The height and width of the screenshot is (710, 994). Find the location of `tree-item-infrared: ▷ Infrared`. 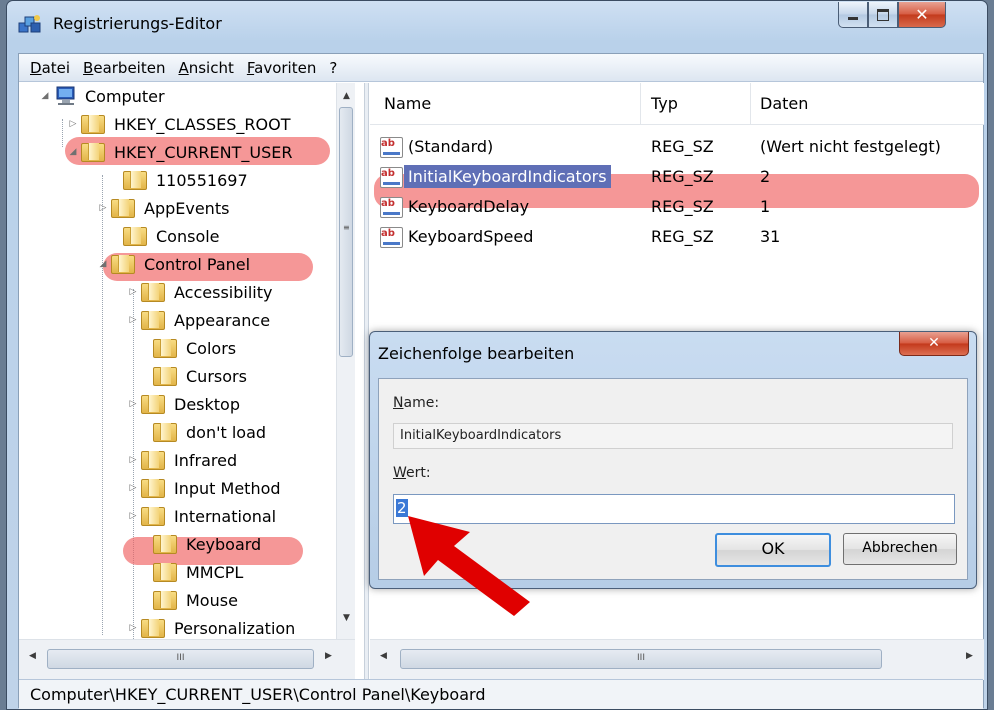

tree-item-infrared: ▷ Infrared is located at coordinates (182, 460).